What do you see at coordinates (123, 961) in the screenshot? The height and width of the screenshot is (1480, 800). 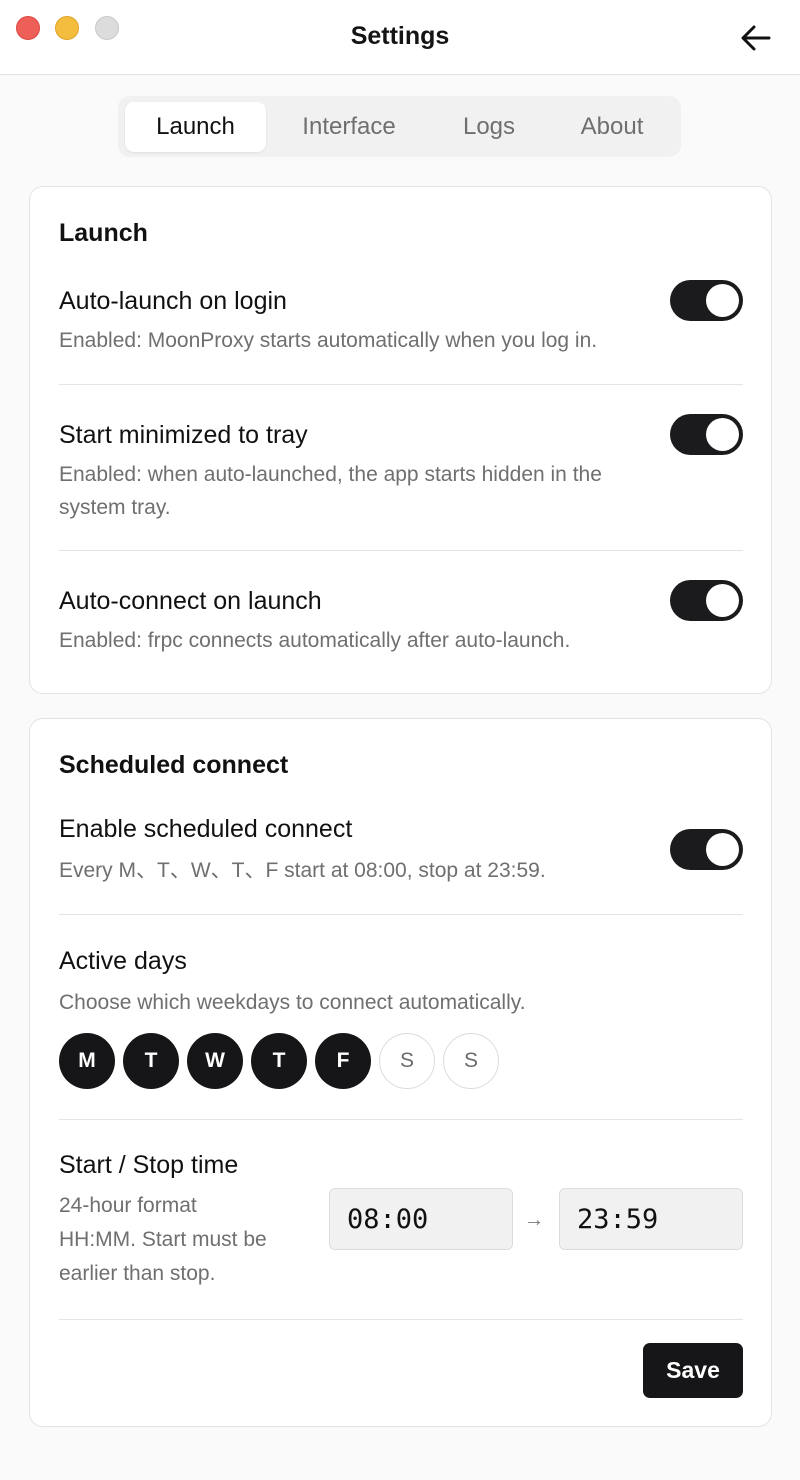 I see `active-days-title: Active days` at bounding box center [123, 961].